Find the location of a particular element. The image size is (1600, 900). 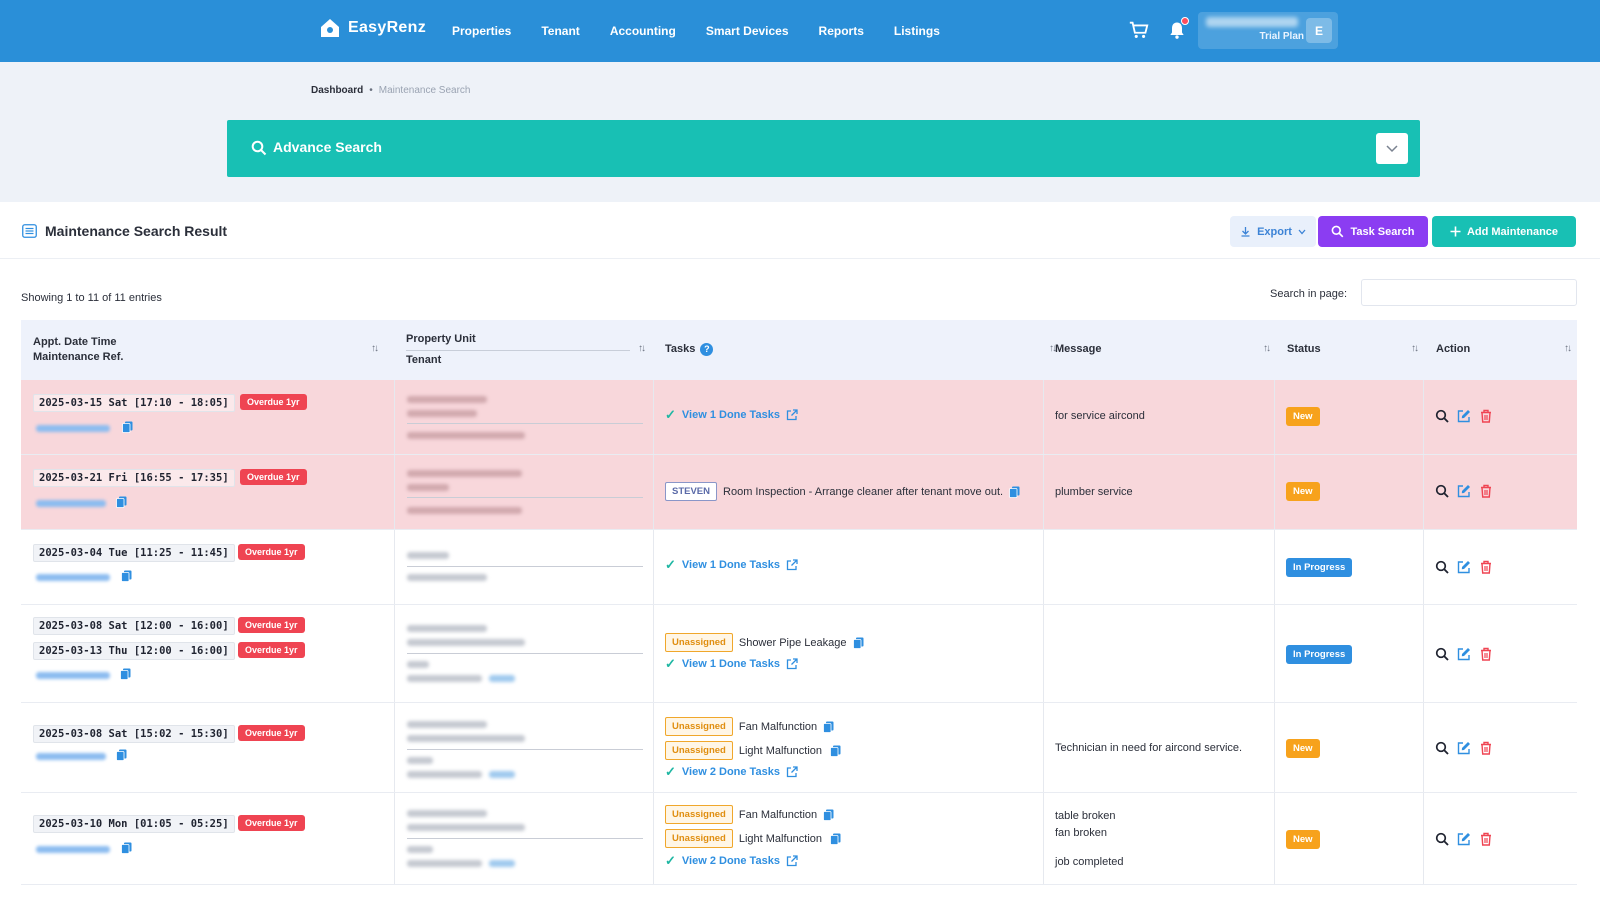

user-menu: Trial Plan E is located at coordinates (1268, 30).